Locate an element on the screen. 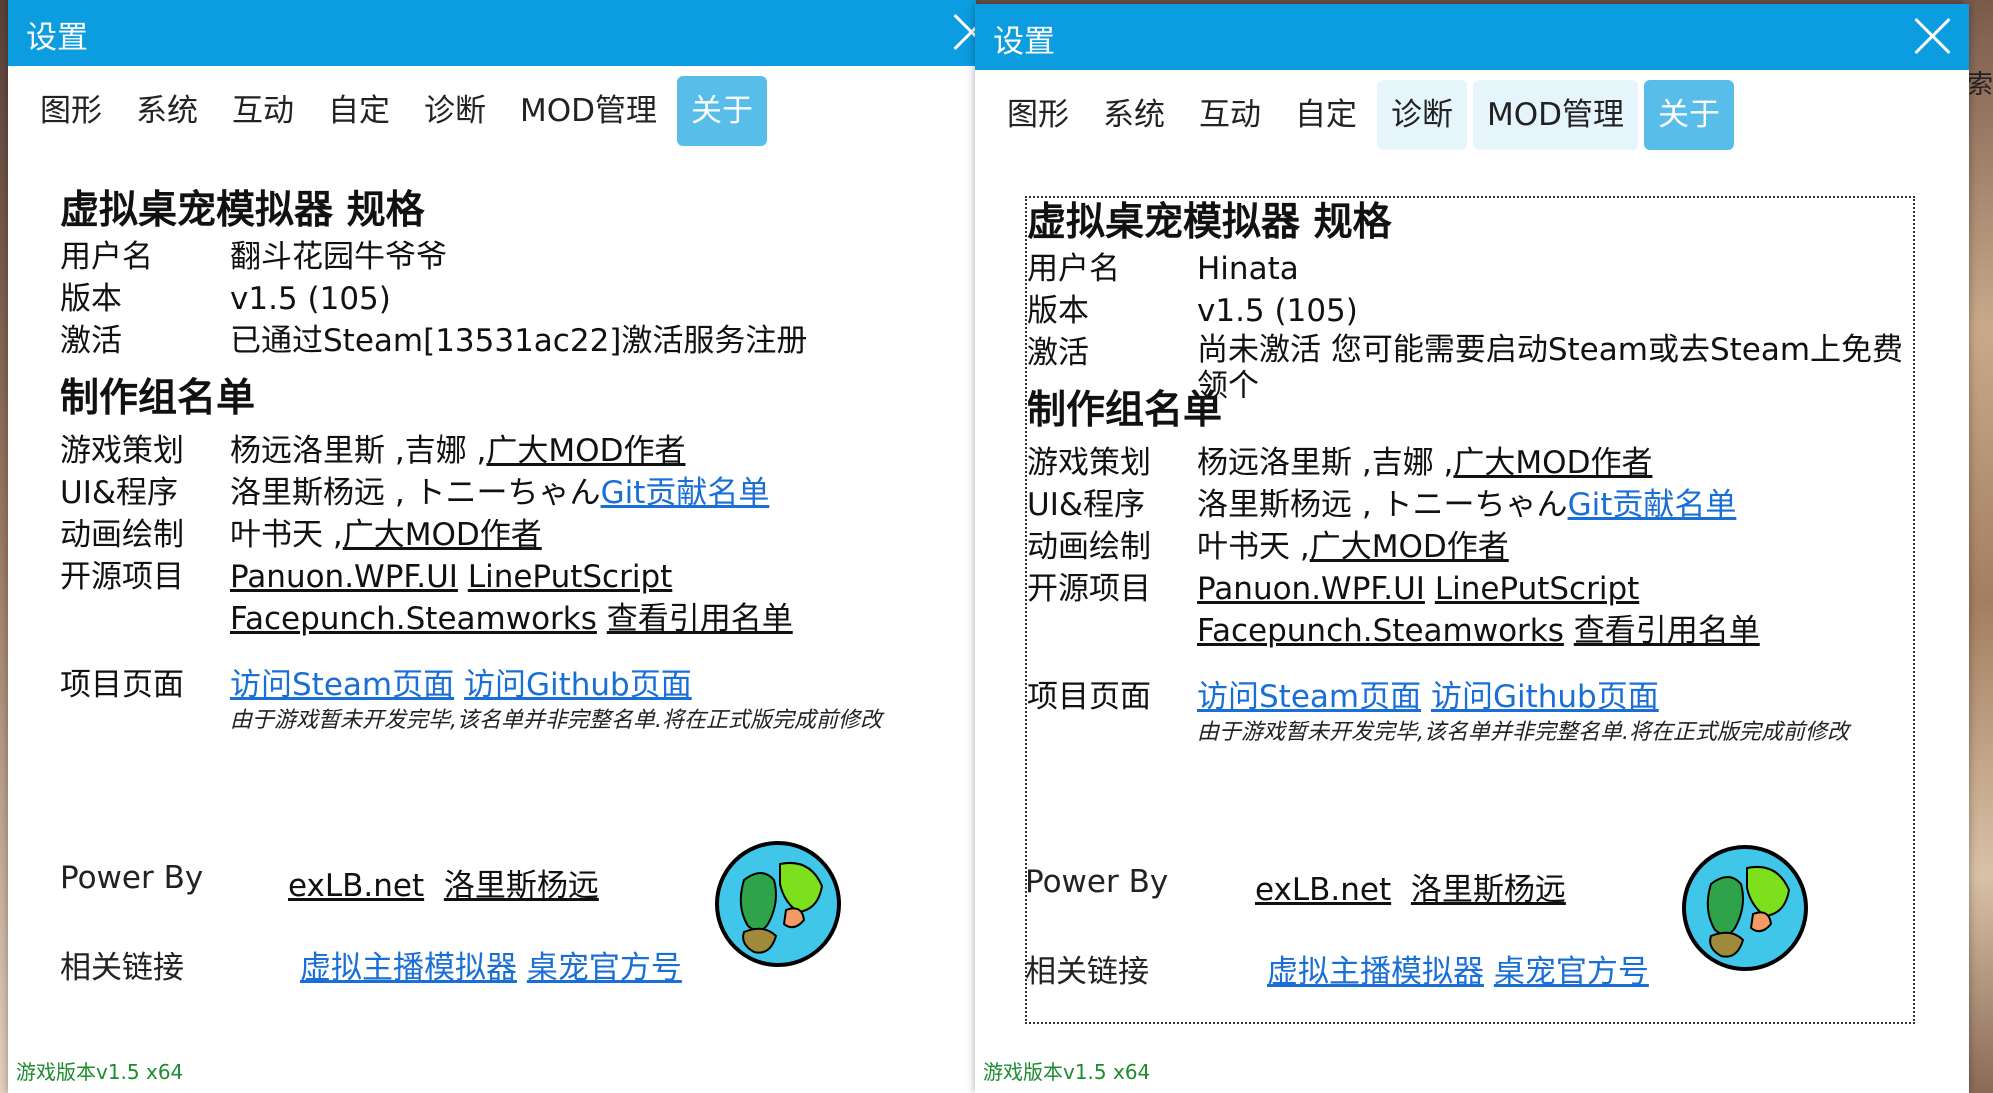  power-by-label: Power By is located at coordinates (132, 878).